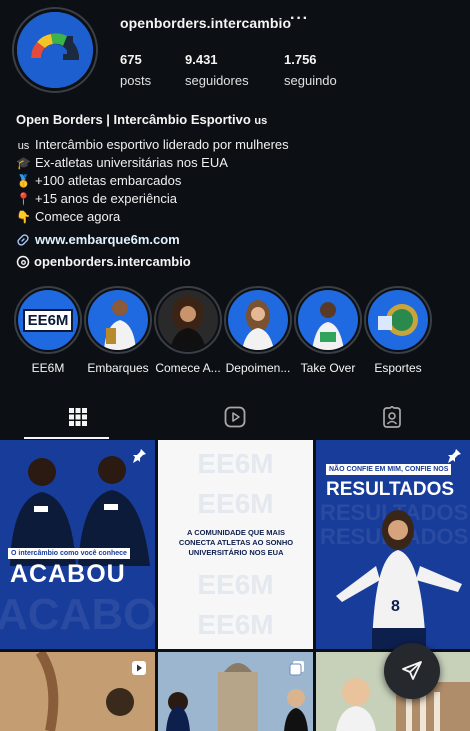  I want to click on avatar, so click(55, 50).